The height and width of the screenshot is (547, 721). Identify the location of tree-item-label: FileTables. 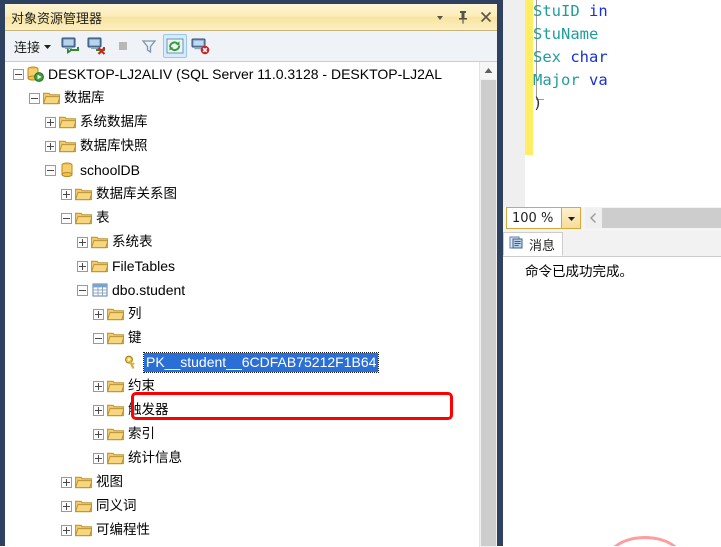
(144, 266).